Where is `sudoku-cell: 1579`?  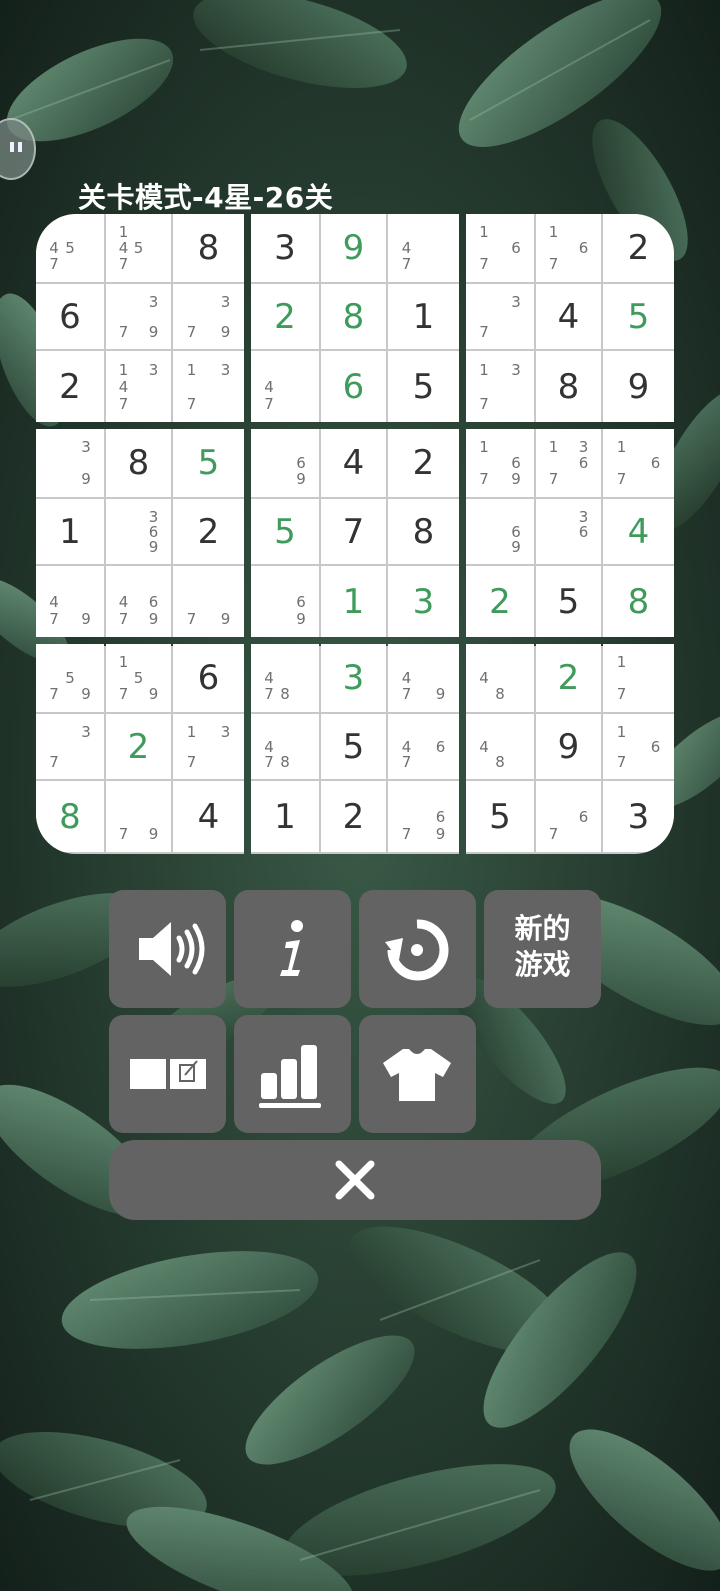 sudoku-cell: 1579 is located at coordinates (138, 678).